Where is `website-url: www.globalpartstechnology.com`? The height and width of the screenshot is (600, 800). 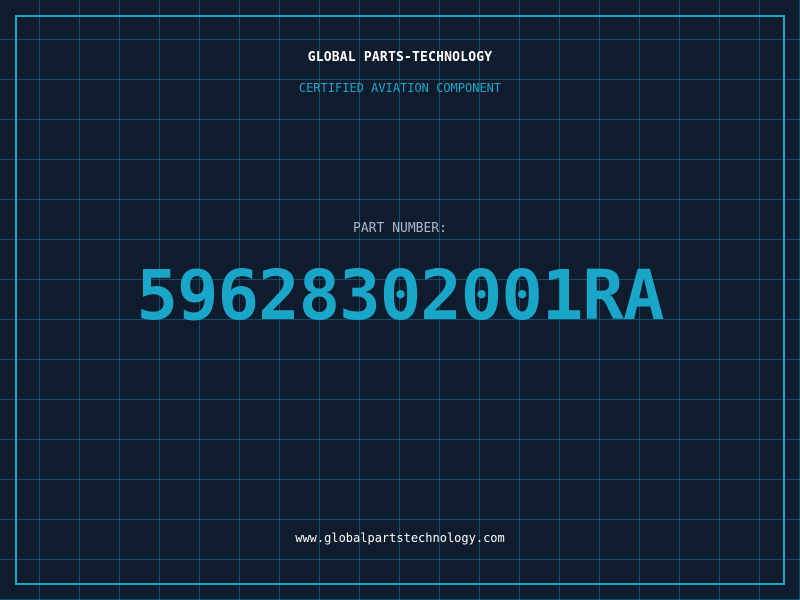
website-url: www.globalpartstechnology.com is located at coordinates (400, 538).